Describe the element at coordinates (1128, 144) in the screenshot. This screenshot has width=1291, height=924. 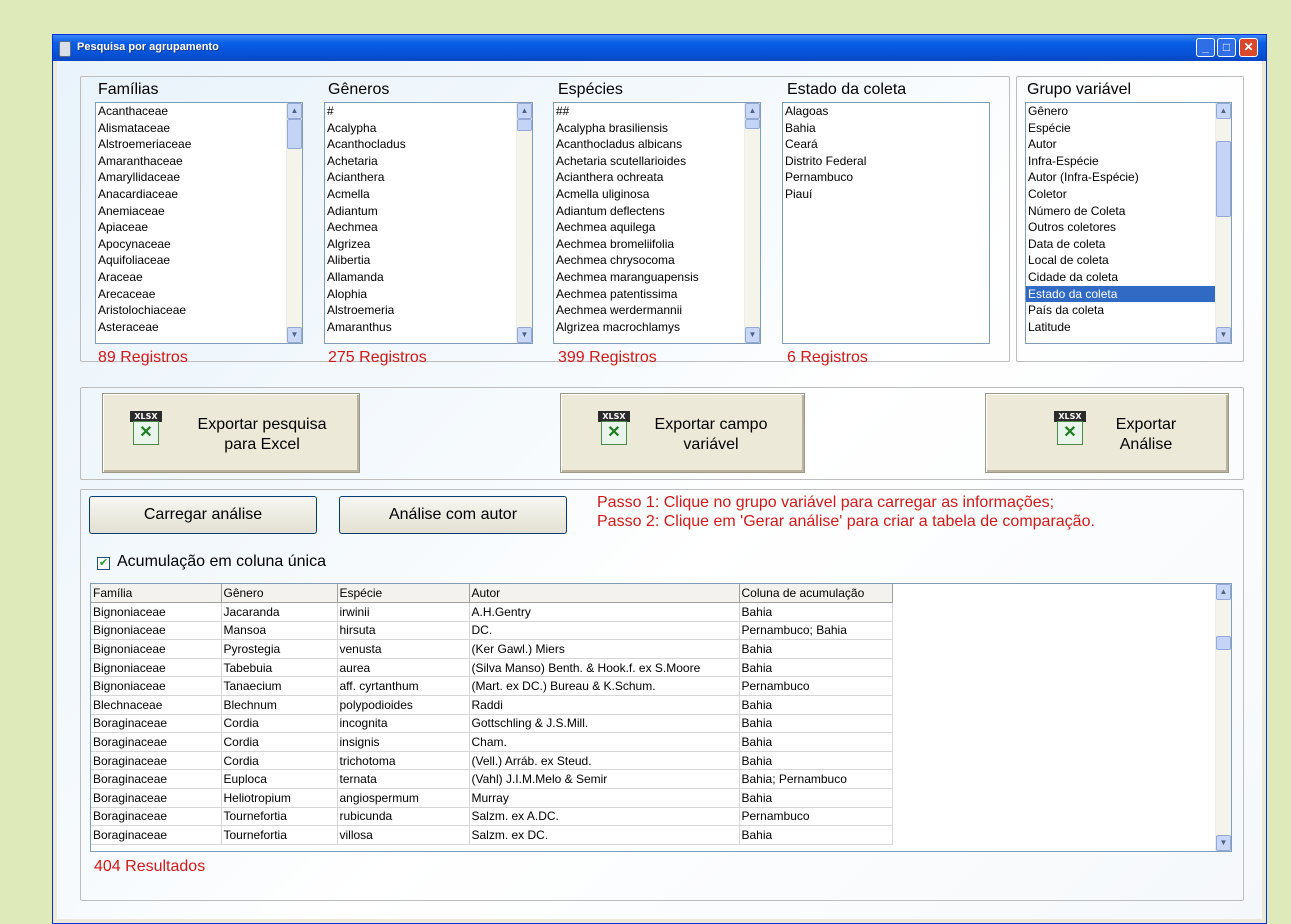
I see `list-item: Autor` at that location.